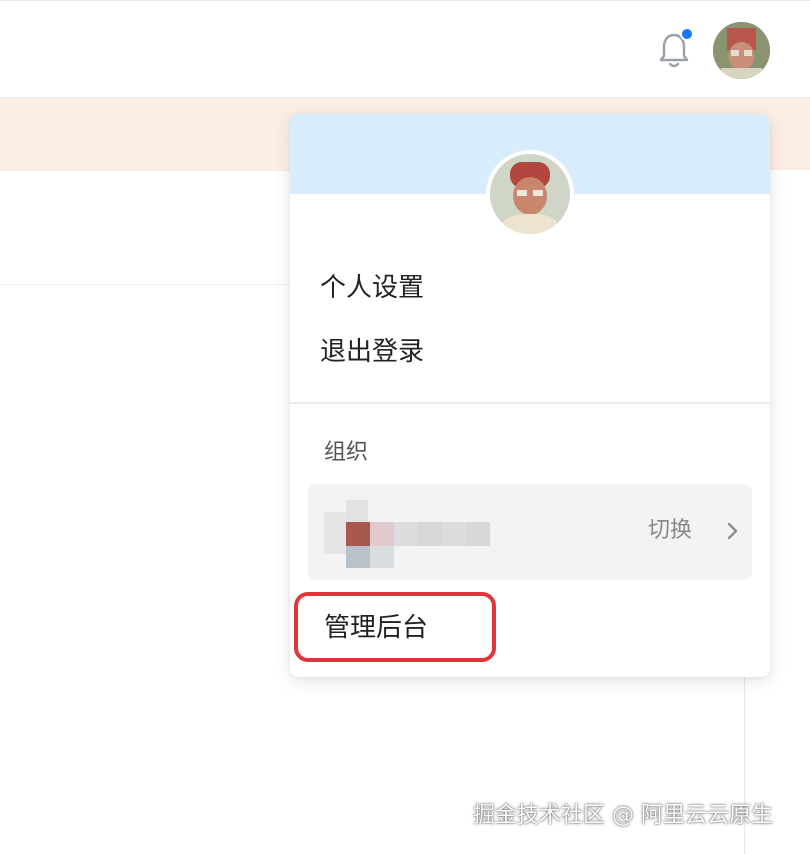  Describe the element at coordinates (372, 288) in the screenshot. I see `personal-settings-item: 个人设置` at that location.